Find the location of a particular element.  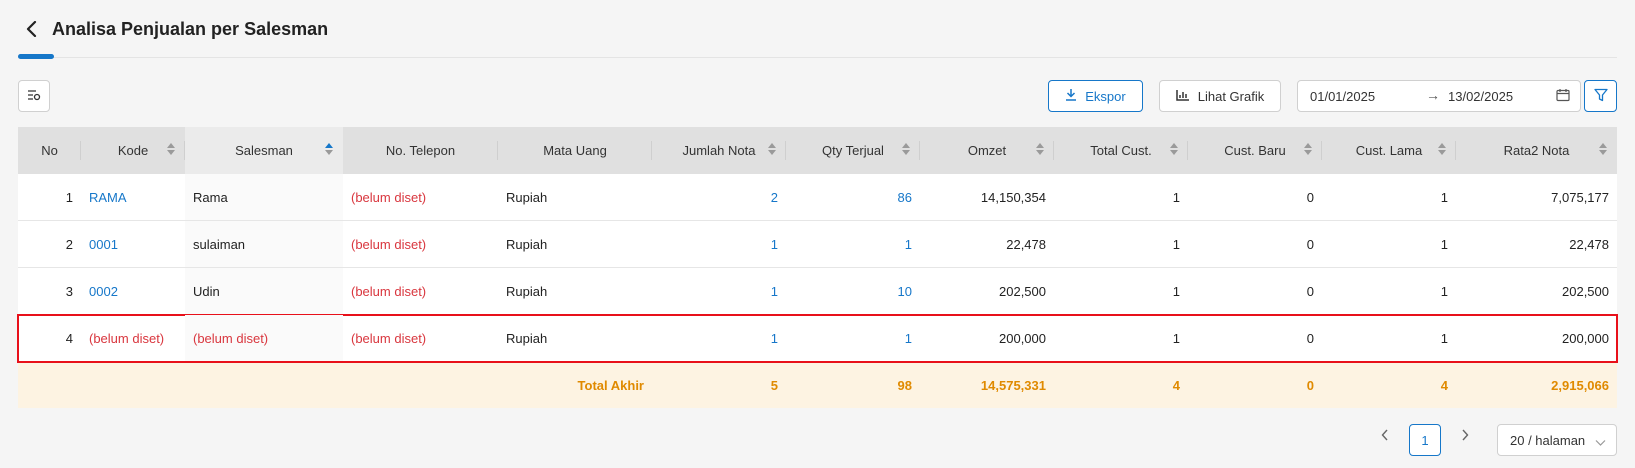

calendar-icon is located at coordinates (1563, 96).